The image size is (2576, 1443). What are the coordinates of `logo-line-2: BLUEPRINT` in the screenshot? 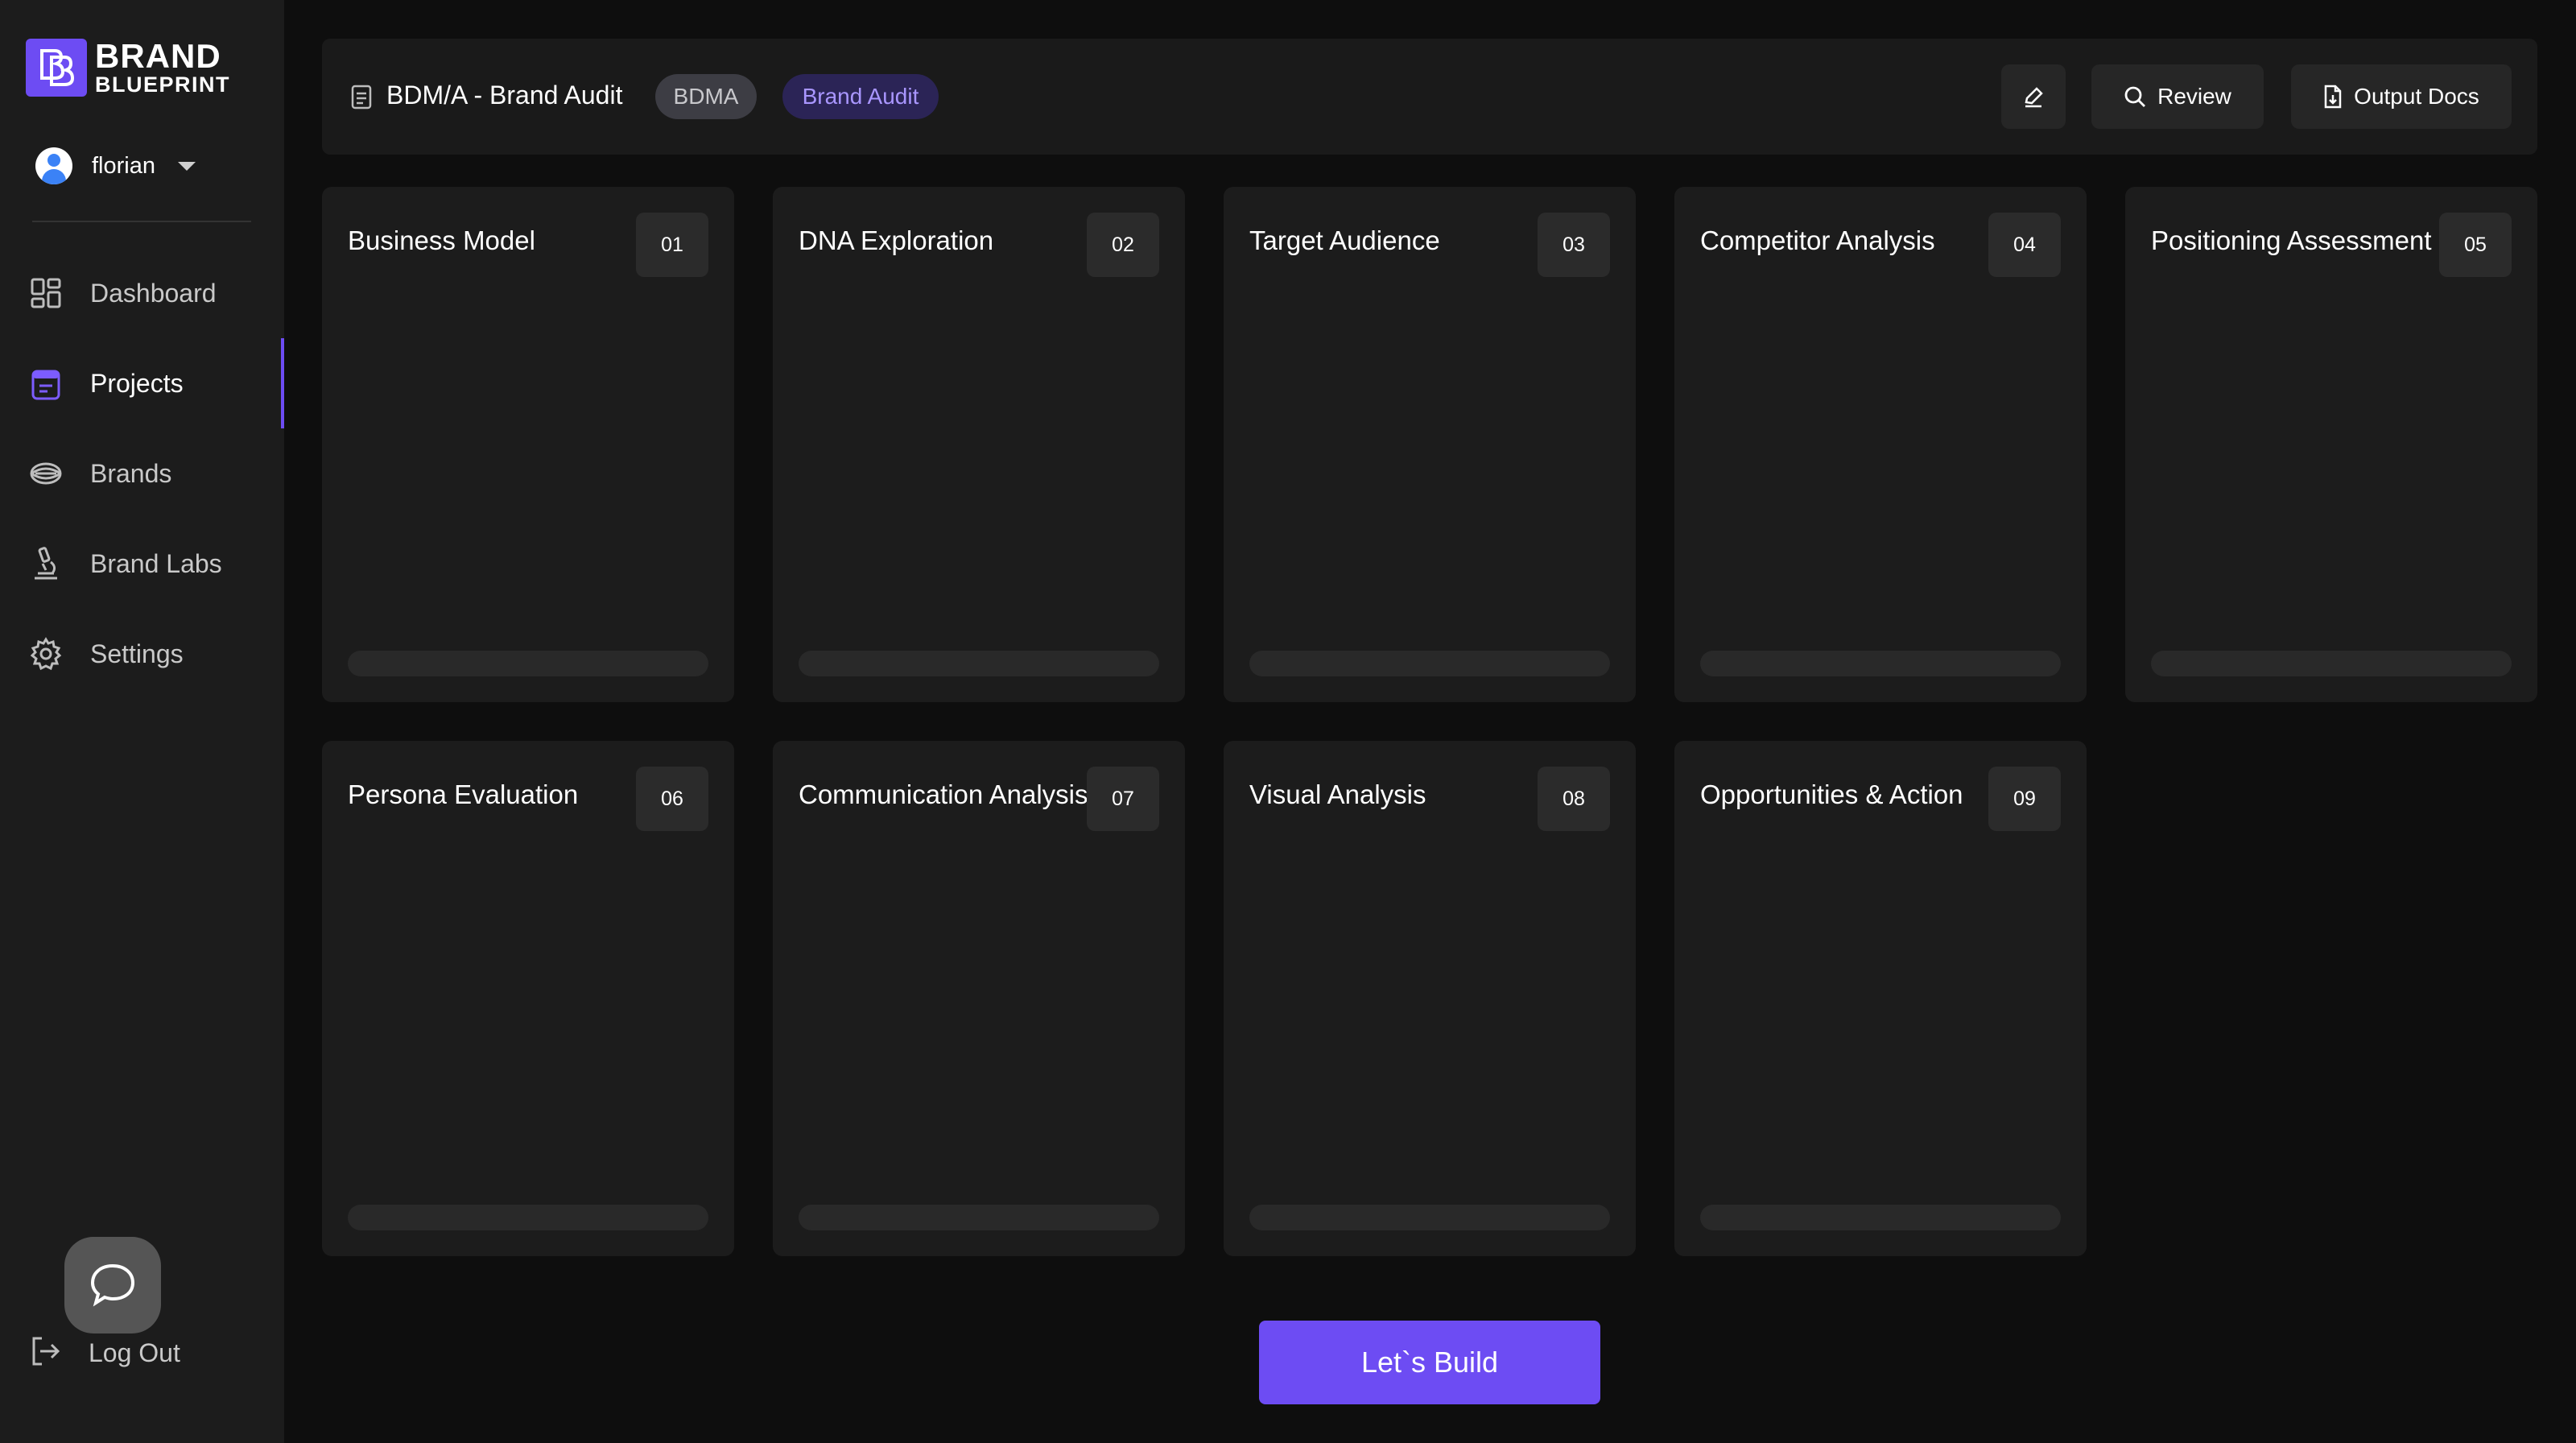 It's located at (162, 84).